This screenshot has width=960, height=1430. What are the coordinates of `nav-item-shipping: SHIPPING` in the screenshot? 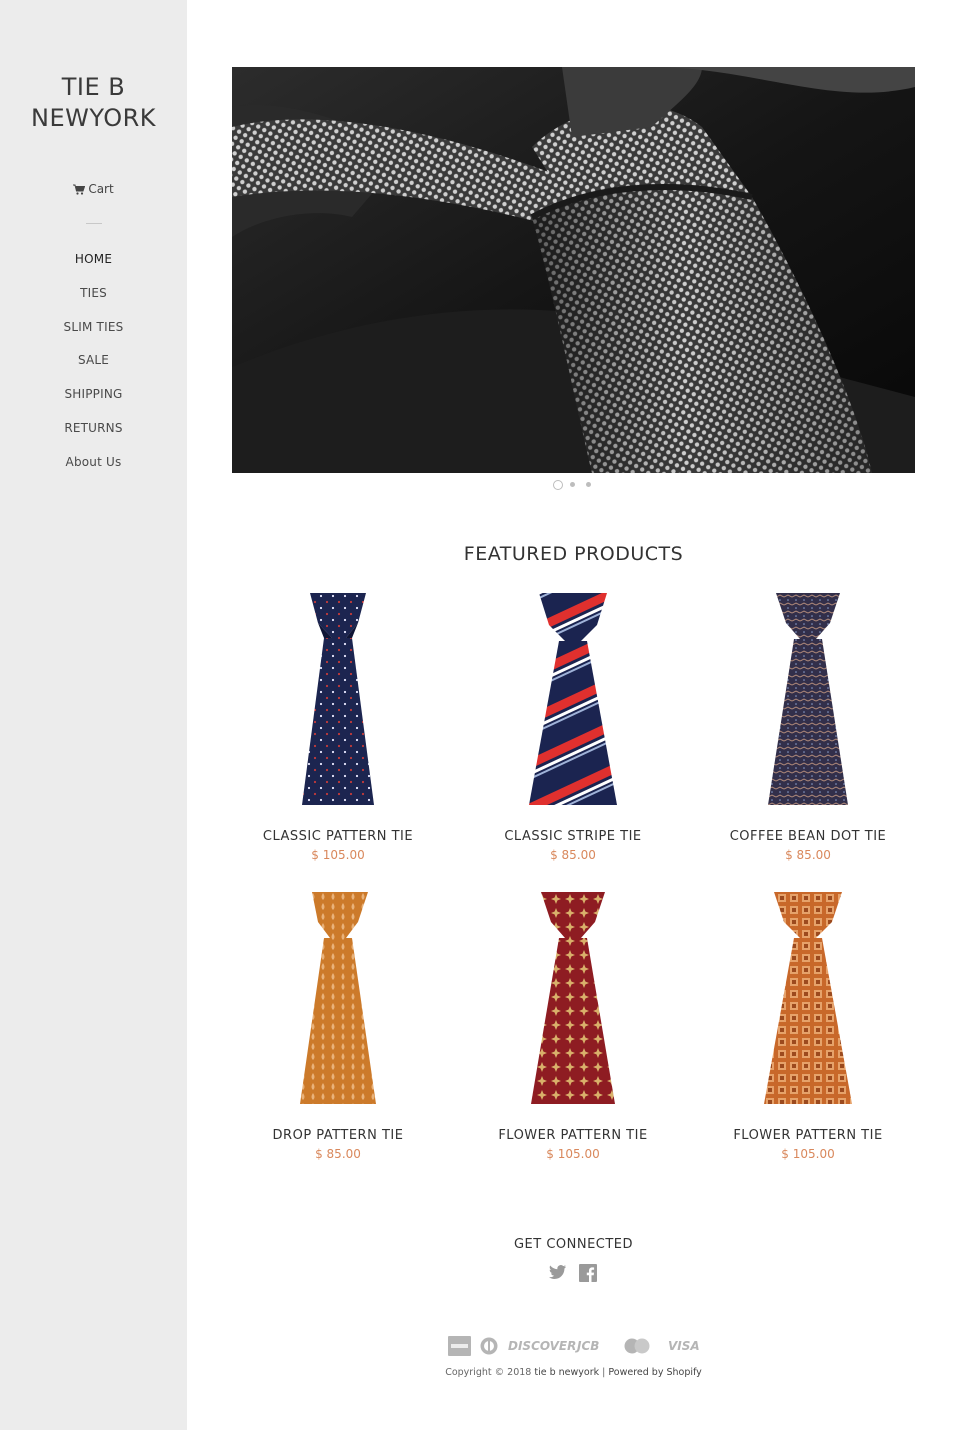 It's located at (93, 400).